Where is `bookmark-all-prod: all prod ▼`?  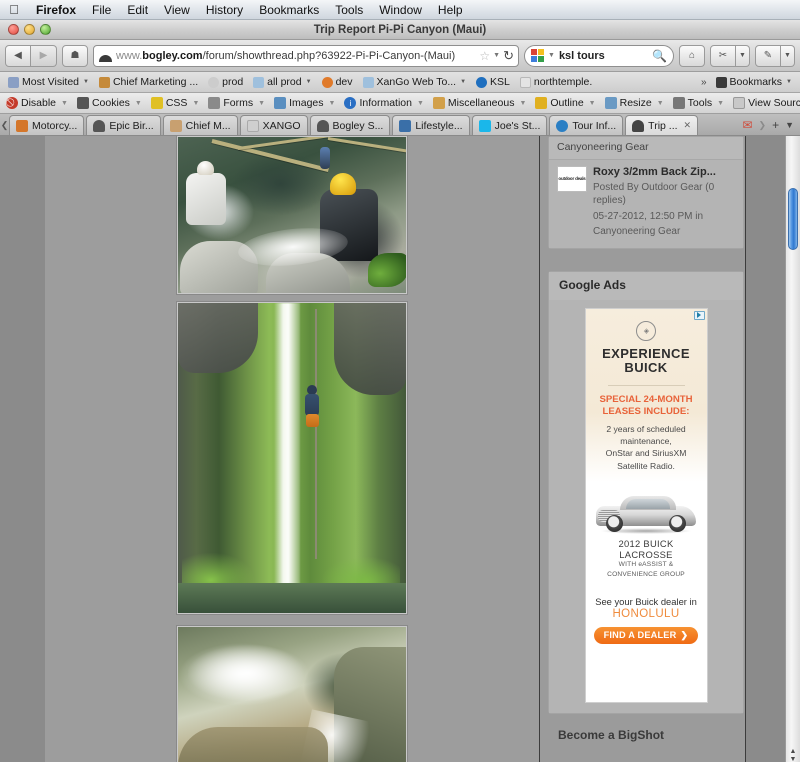 bookmark-all-prod: all prod ▼ is located at coordinates (282, 82).